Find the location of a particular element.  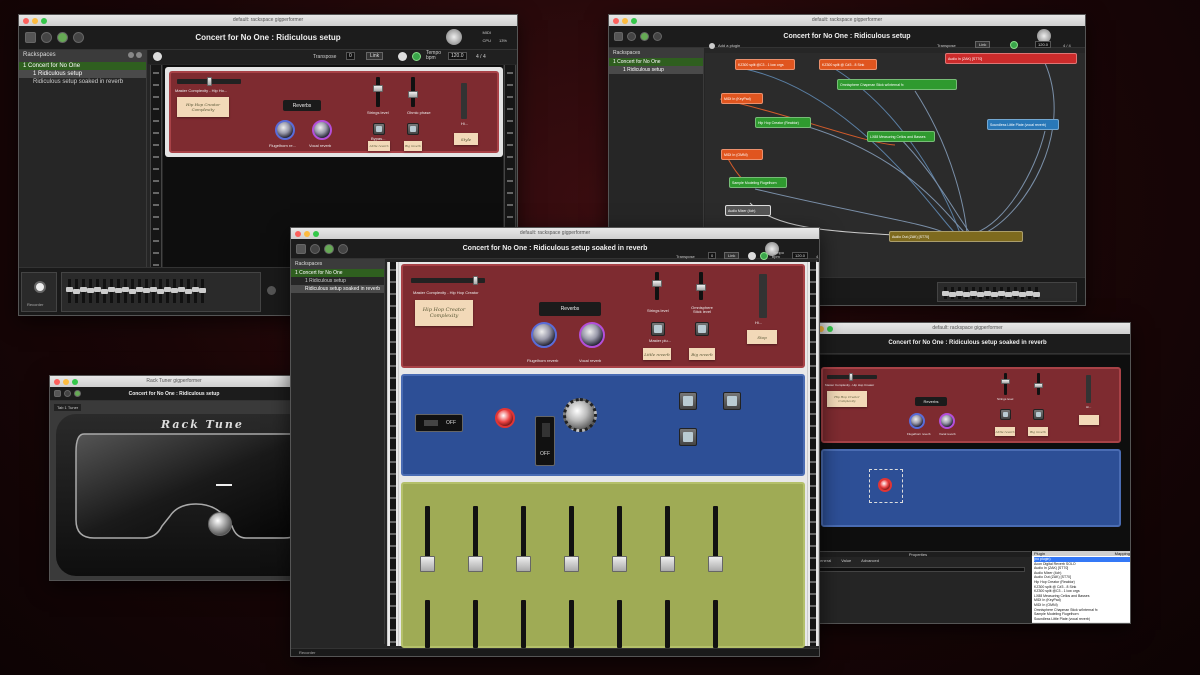

plugin-node: LX88 Measuring Cellos and Basses is located at coordinates (901, 136).